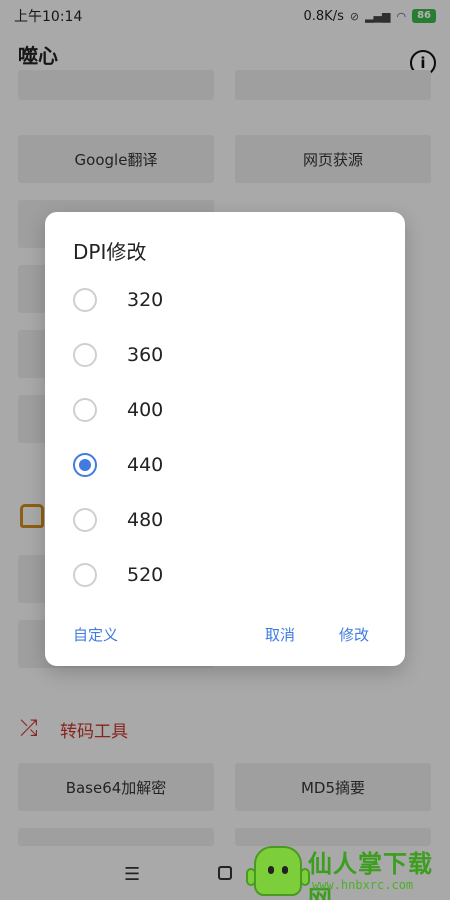 This screenshot has height=900, width=450. I want to click on option-label: 520, so click(145, 575).